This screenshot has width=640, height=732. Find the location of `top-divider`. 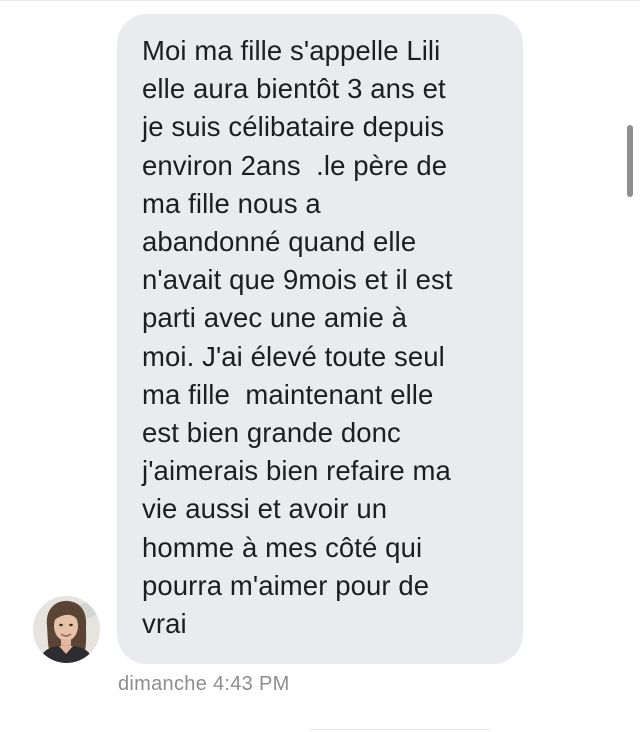

top-divider is located at coordinates (320, 0).